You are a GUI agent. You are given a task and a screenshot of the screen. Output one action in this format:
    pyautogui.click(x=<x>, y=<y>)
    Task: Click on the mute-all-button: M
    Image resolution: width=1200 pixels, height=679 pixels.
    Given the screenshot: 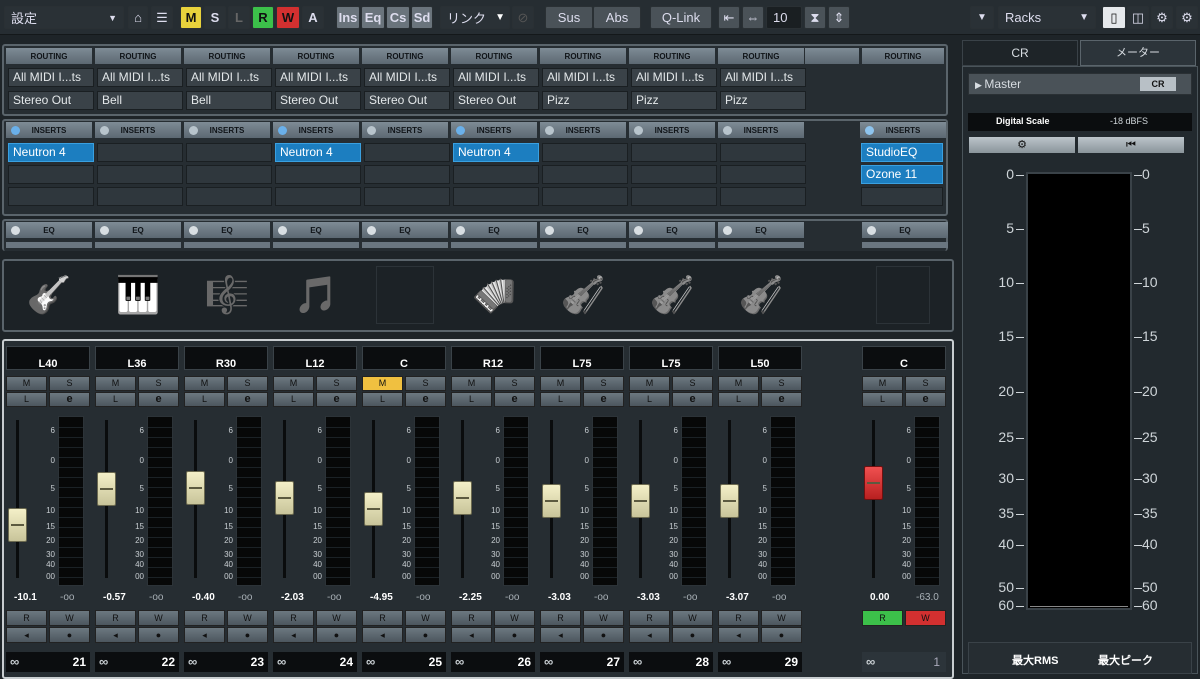 What is the action you would take?
    pyautogui.click(x=191, y=17)
    